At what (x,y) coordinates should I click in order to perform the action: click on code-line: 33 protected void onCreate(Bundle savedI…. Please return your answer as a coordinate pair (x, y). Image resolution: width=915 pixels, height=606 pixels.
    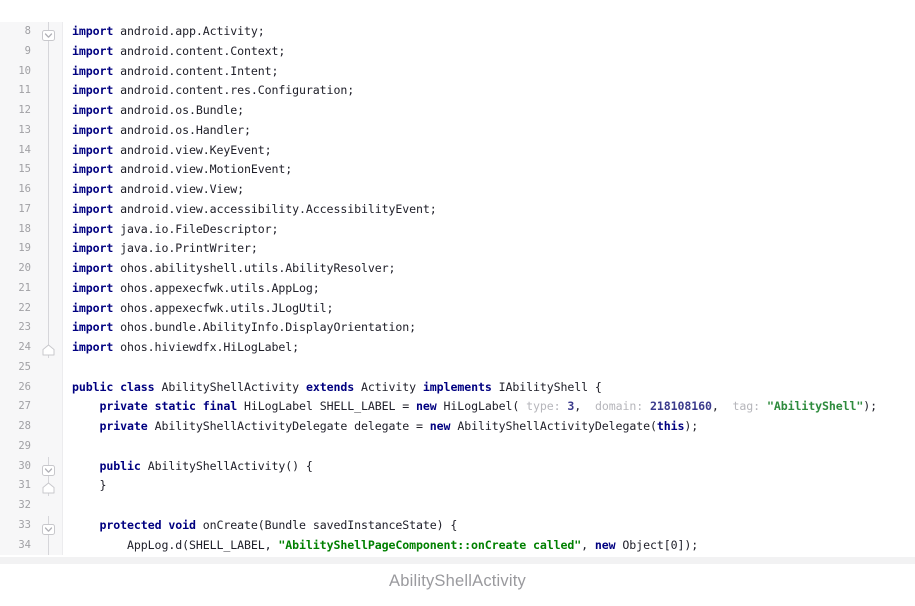
    Looking at the image, I should click on (457, 525).